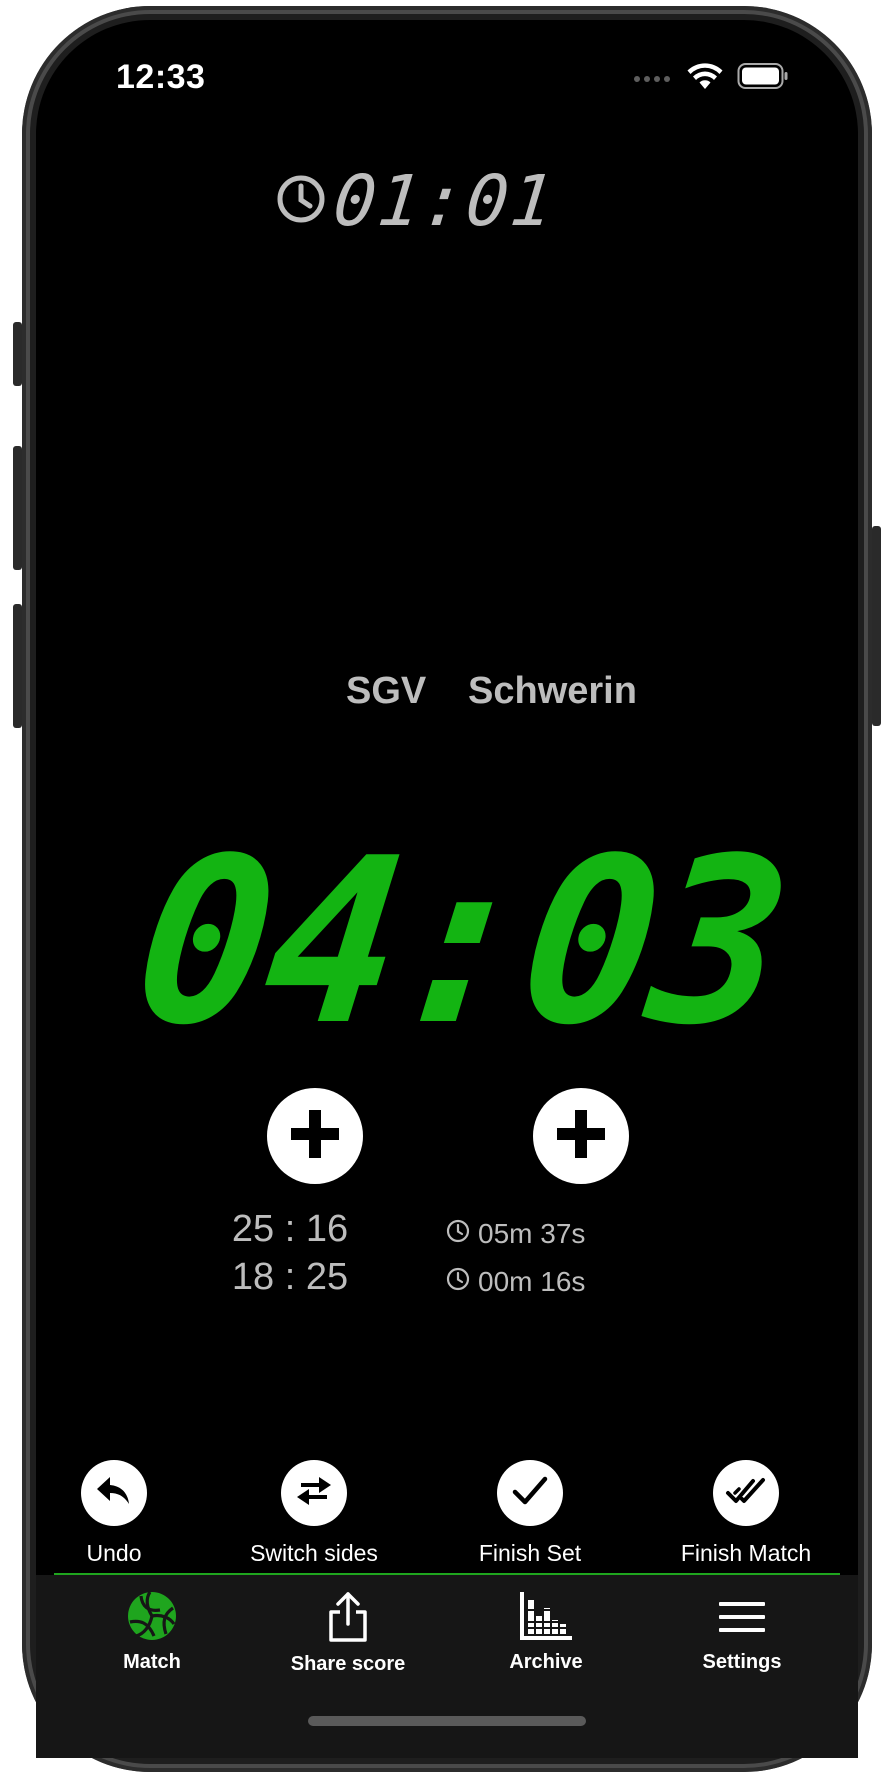 Image resolution: width=893 pixels, height=1778 pixels. Describe the element at coordinates (746, 1553) in the screenshot. I see `finish-match-label: Finish Match` at that location.